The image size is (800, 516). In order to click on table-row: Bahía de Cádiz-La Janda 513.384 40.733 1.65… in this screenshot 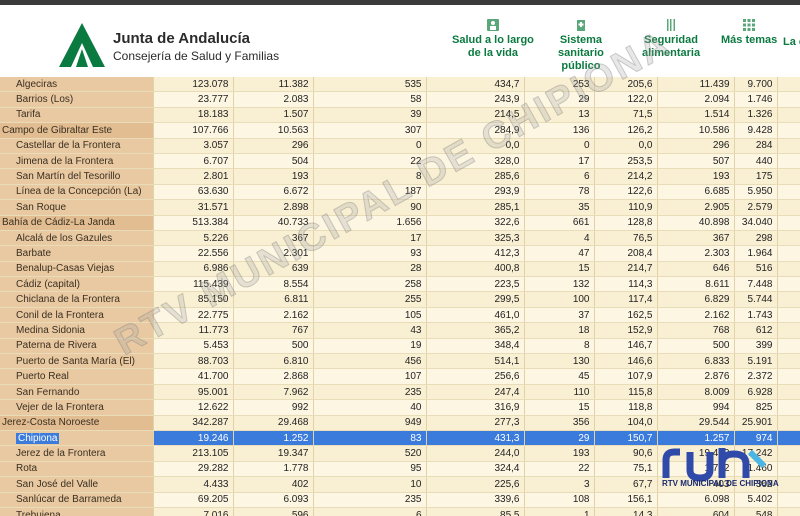, I will do `click(400, 223)`.